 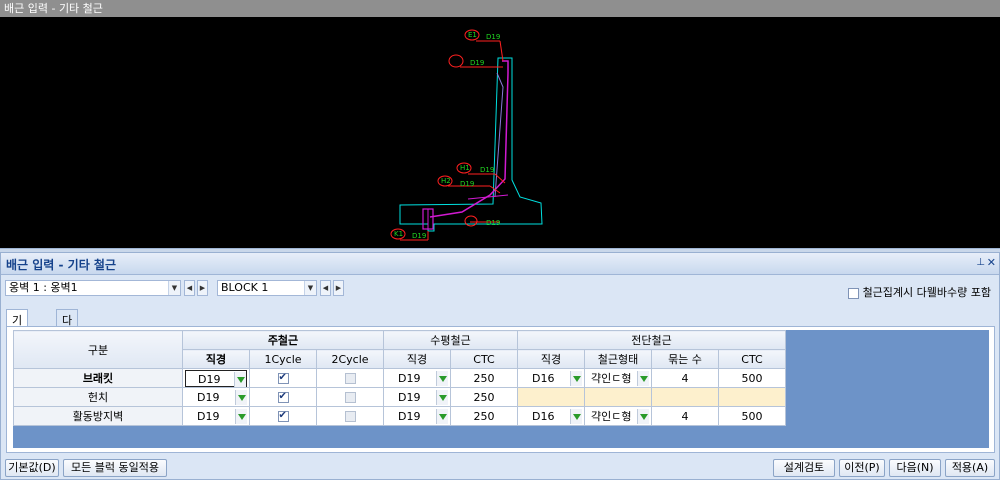 What do you see at coordinates (477, 63) in the screenshot?
I see `cad-label-d19-2: D19` at bounding box center [477, 63].